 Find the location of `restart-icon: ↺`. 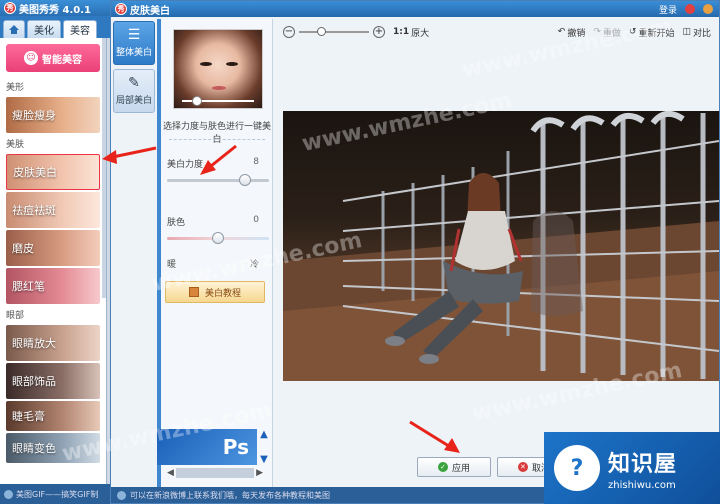

restart-icon: ↺ is located at coordinates (632, 32).